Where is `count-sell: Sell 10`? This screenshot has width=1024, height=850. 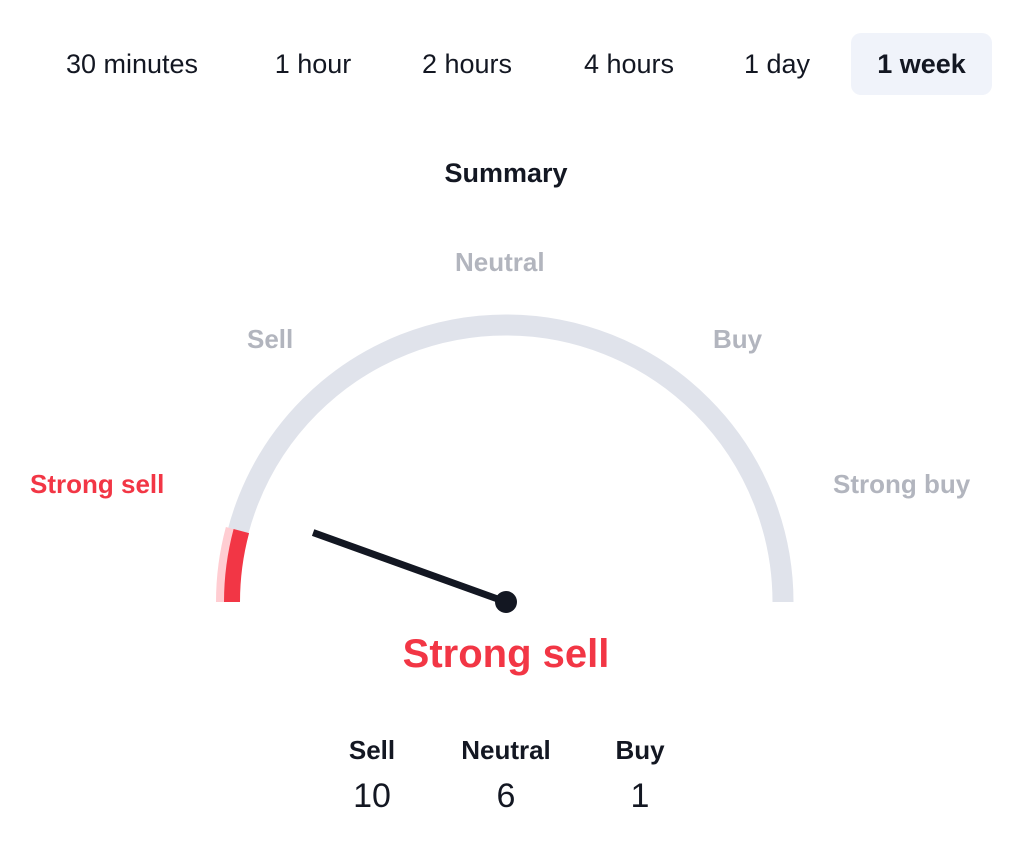 count-sell: Sell 10 is located at coordinates (372, 776).